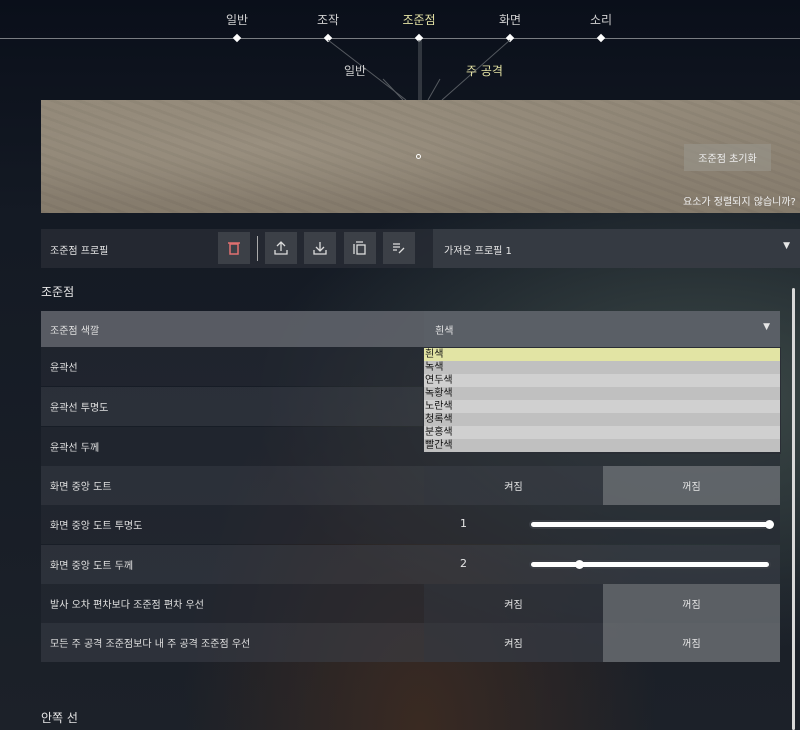  What do you see at coordinates (602, 432) in the screenshot?
I see `color-option: 분홍색` at bounding box center [602, 432].